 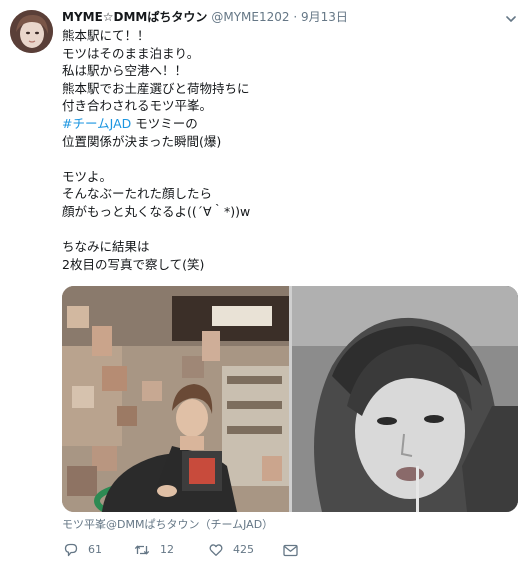 What do you see at coordinates (133, 264) in the screenshot?
I see `tweet-text-line: 2枚目の写真で察して(笑)` at bounding box center [133, 264].